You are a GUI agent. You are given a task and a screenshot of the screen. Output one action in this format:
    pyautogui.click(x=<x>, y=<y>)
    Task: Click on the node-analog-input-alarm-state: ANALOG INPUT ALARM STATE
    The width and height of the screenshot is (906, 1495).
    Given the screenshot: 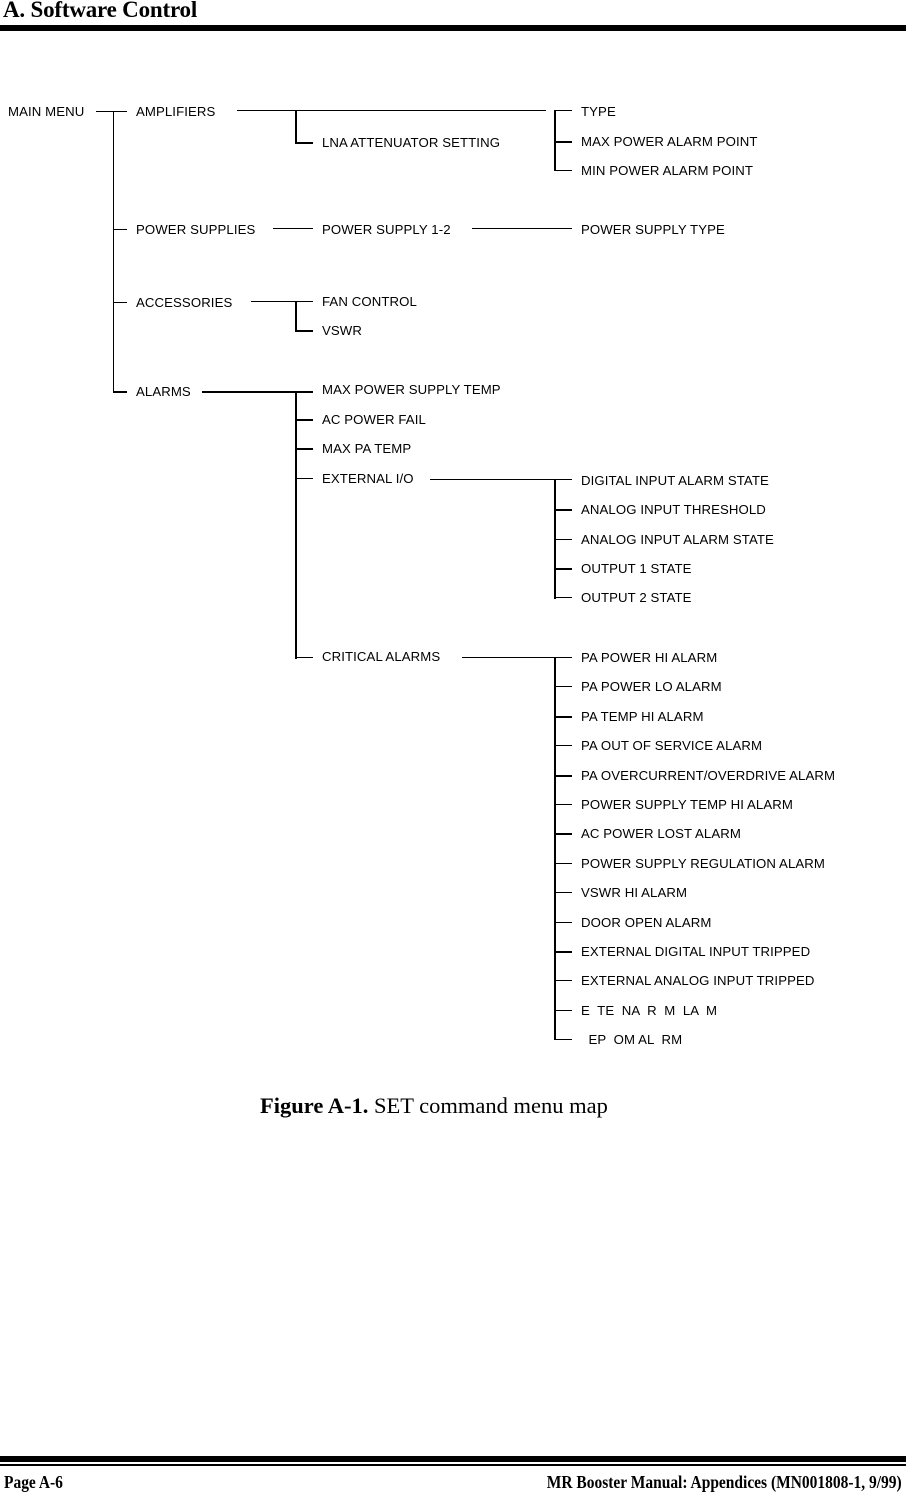 What is the action you would take?
    pyautogui.click(x=677, y=539)
    